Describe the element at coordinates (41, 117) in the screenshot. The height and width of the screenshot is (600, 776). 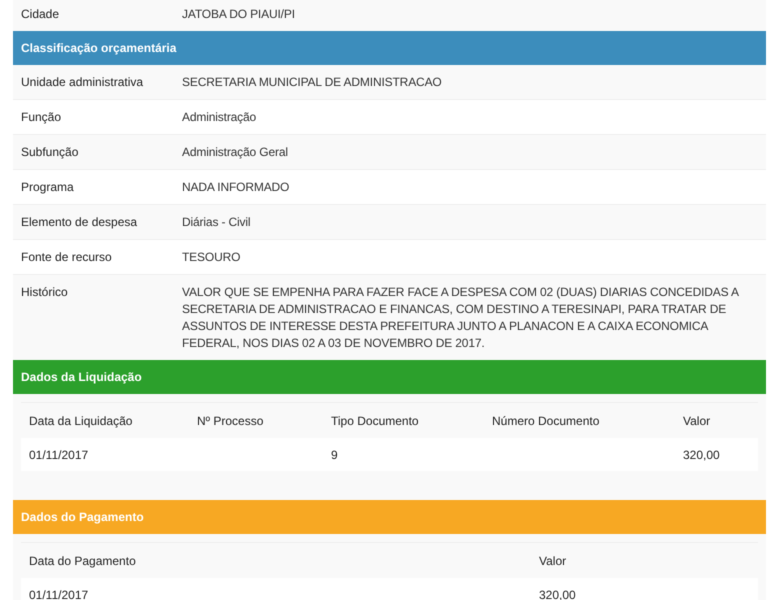
I see `field-label: Função` at that location.